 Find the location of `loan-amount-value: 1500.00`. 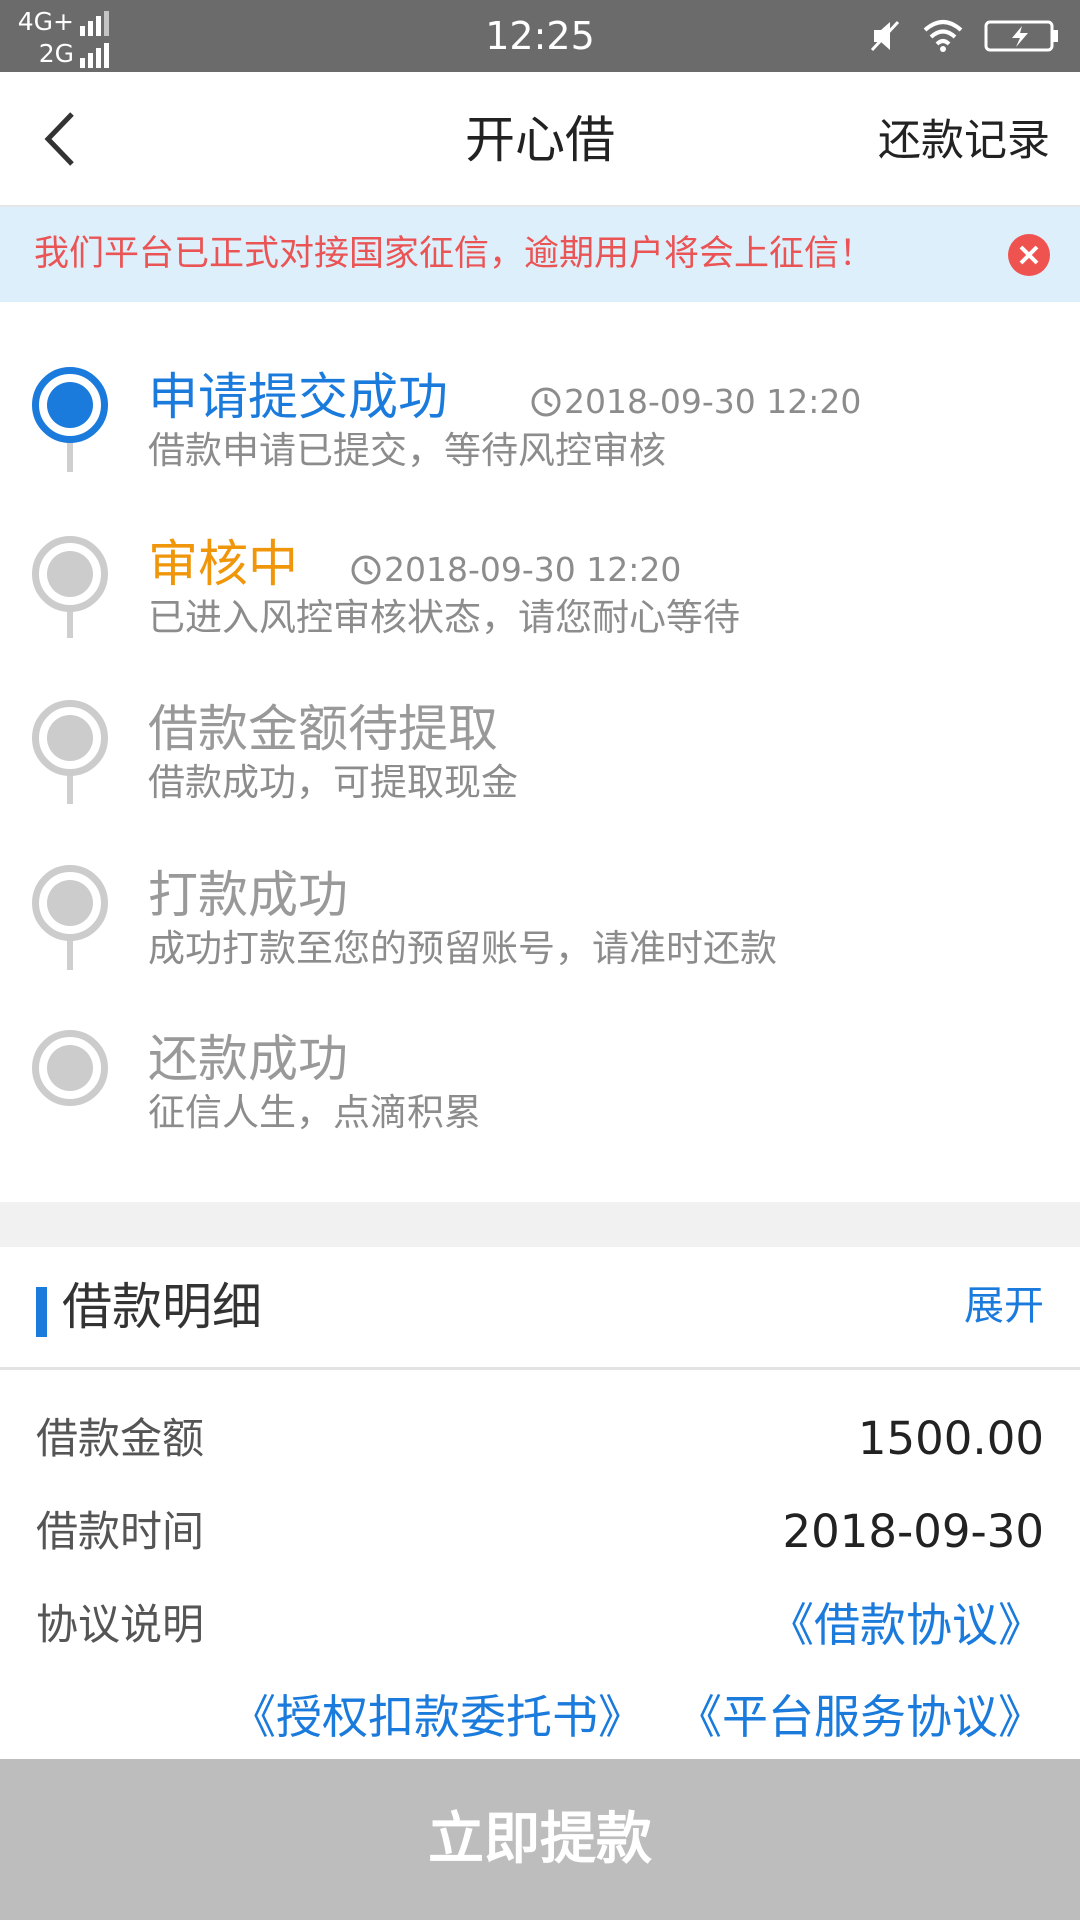

loan-amount-value: 1500.00 is located at coordinates (950, 1438).